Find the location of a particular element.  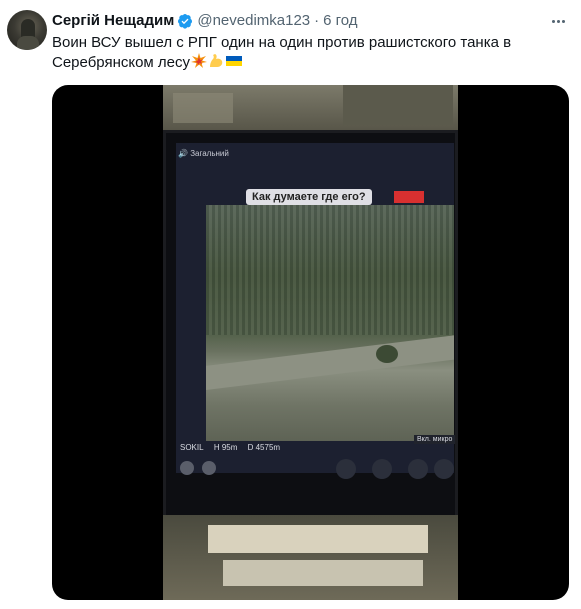

author-handle: @nevedimka123 is located at coordinates (253, 21).